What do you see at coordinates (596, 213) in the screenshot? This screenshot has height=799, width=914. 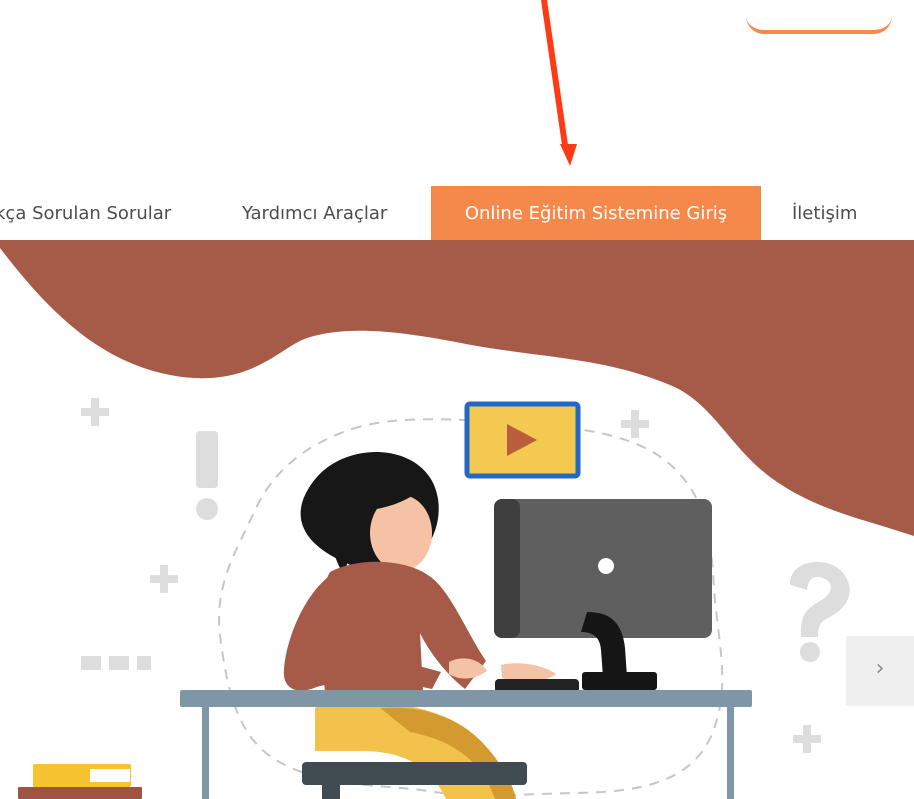 I see `nav-item-online-education-login: Online Eğitim Sistemine Giriş` at bounding box center [596, 213].